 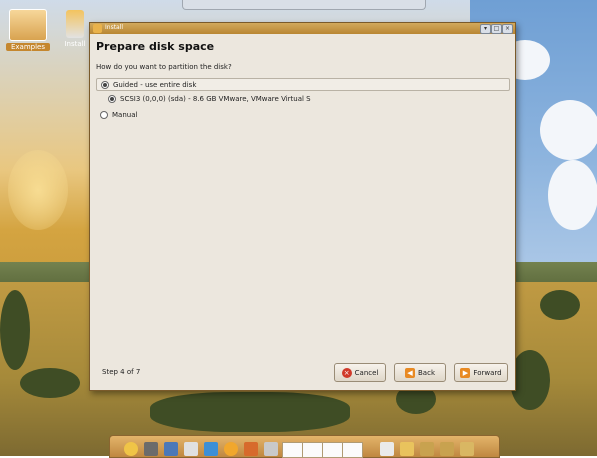 What do you see at coordinates (112, 99) in the screenshot?
I see `radio-disk-sda` at bounding box center [112, 99].